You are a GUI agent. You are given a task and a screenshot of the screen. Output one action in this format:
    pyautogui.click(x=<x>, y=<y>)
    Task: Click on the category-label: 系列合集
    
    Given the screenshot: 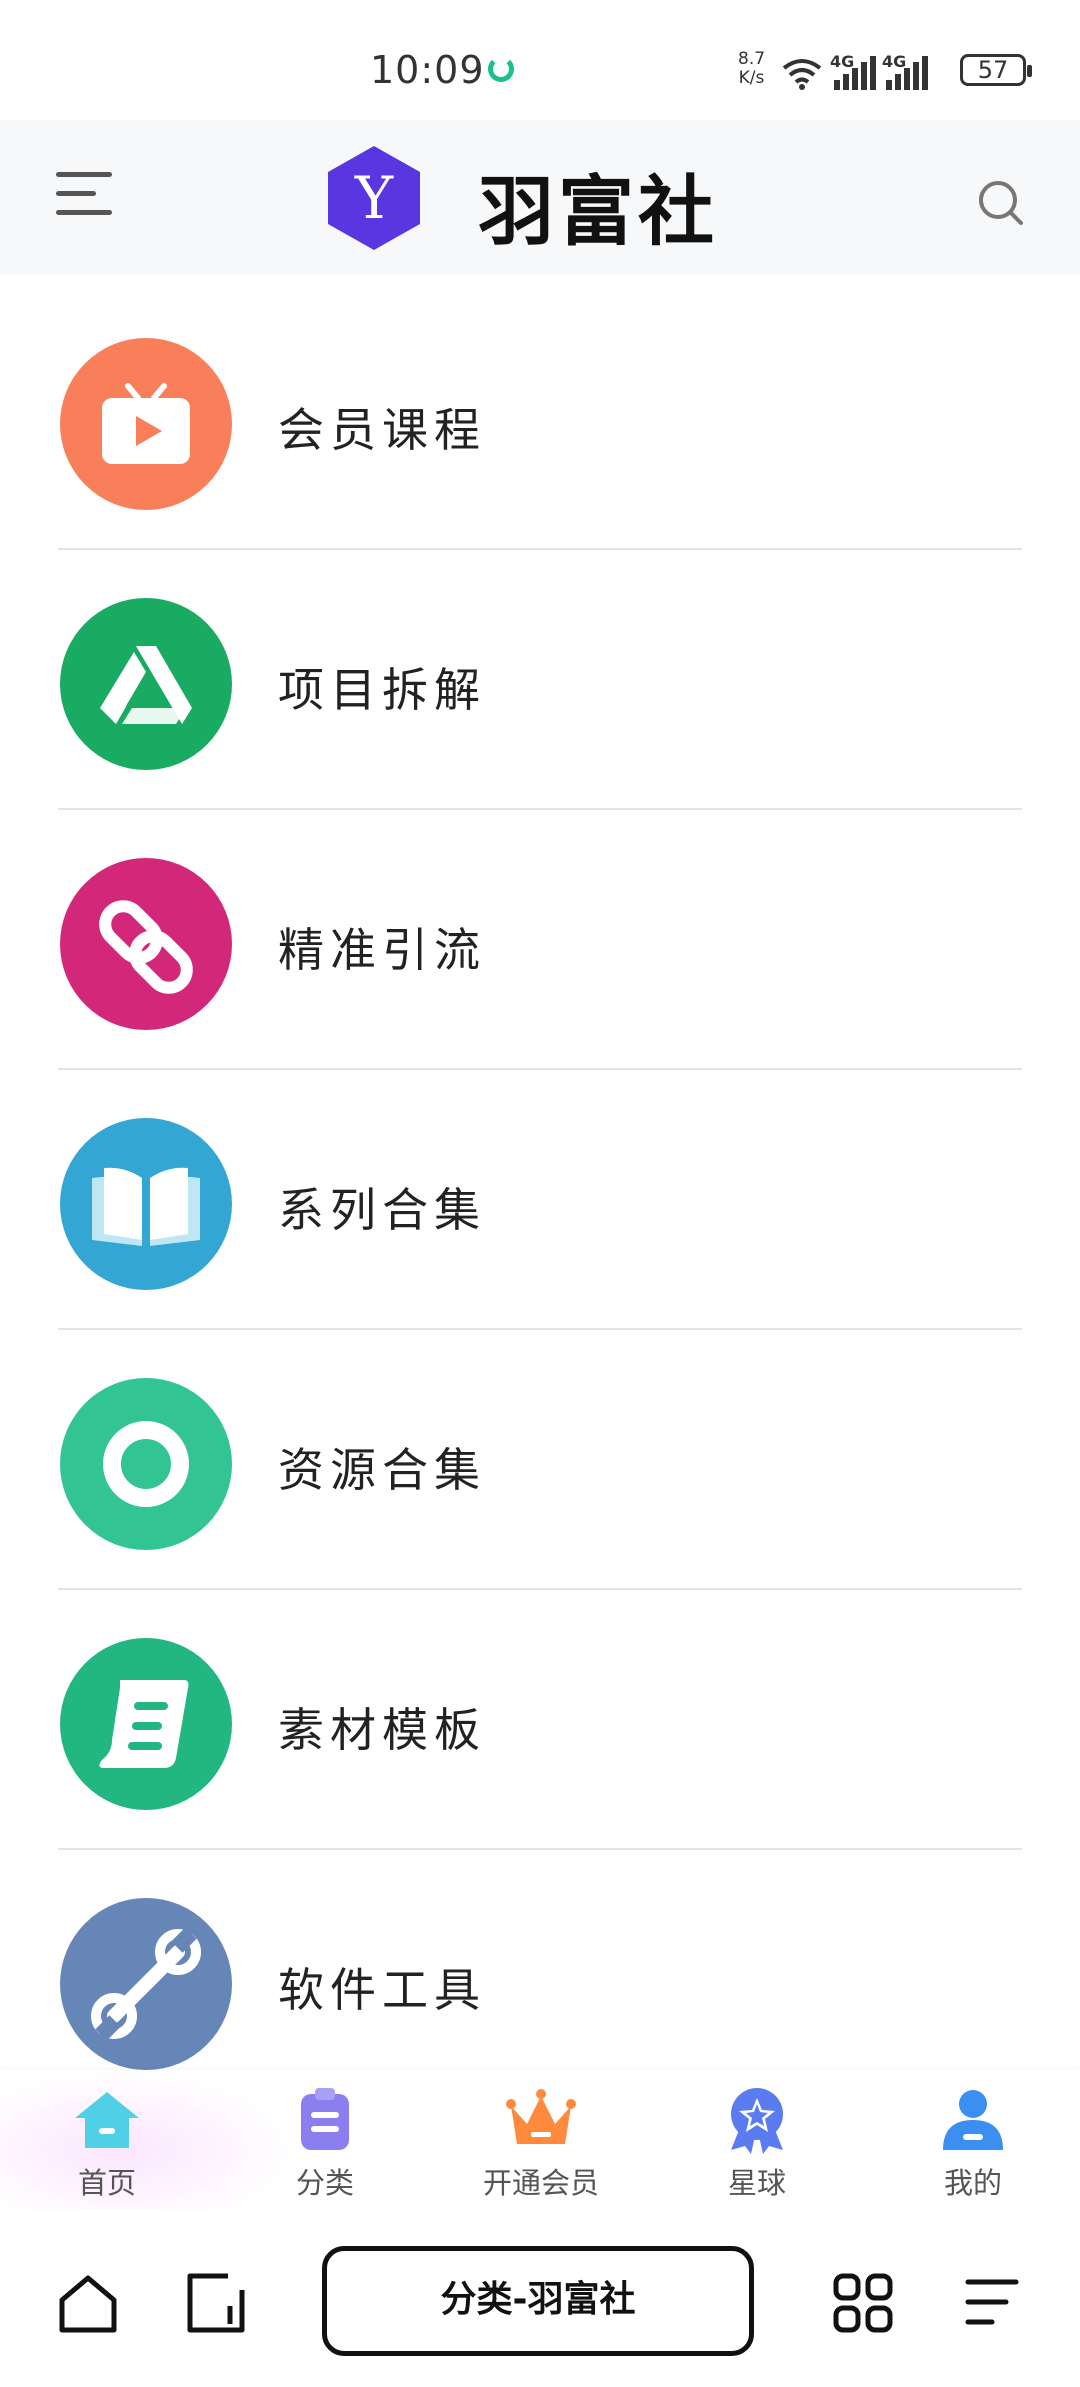 What is the action you would take?
    pyautogui.click(x=382, y=1210)
    